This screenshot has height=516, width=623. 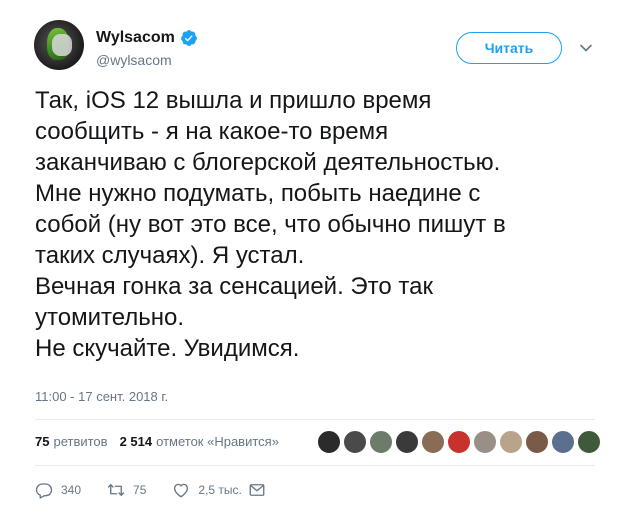 I want to click on reply-count: 340, so click(x=71, y=490).